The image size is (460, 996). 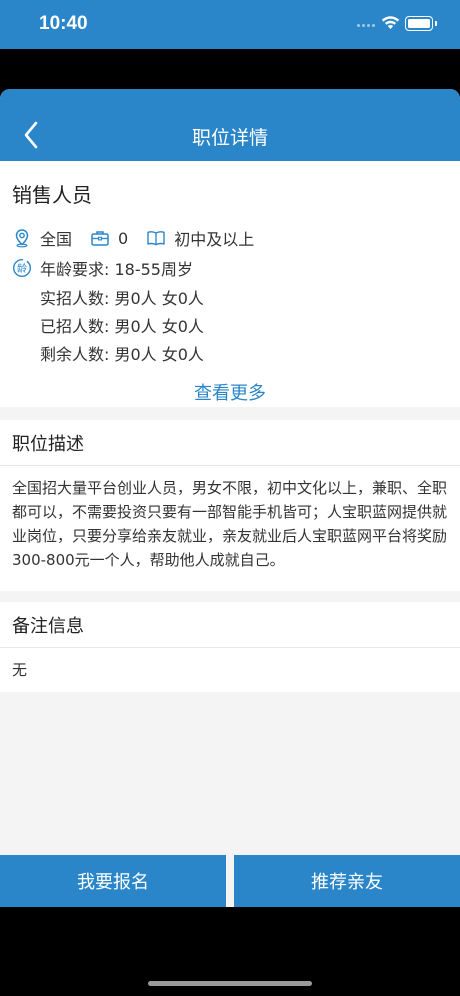 I want to click on remarks-section: 备注信息 无, so click(x=230, y=647).